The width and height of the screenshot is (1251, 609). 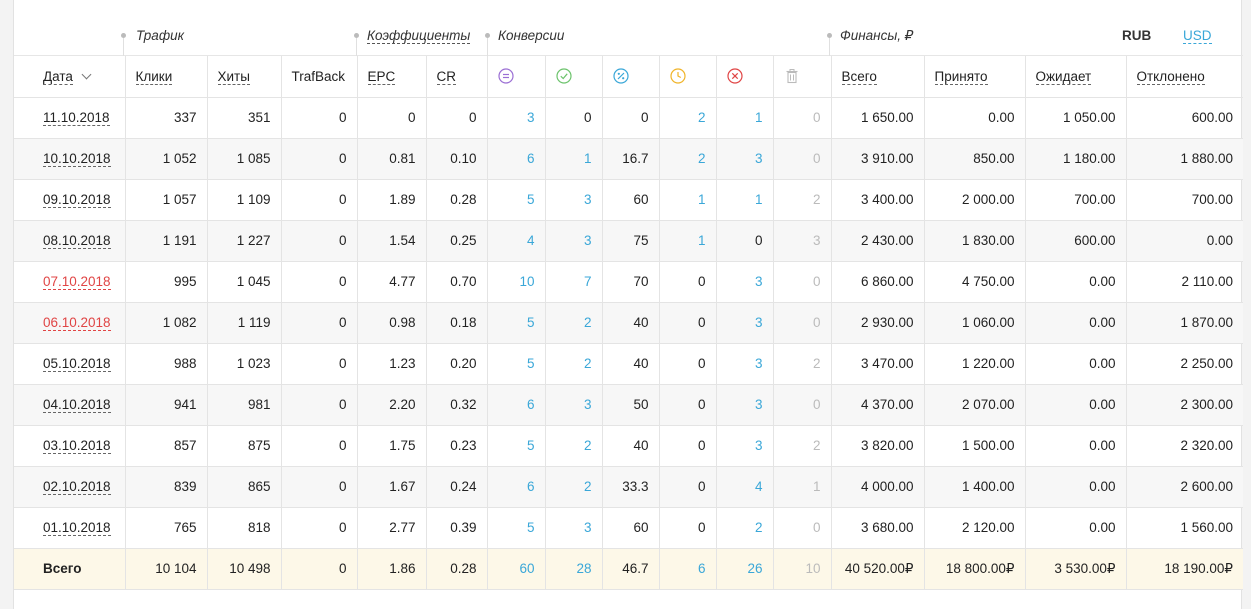 I want to click on chevron-down-icon, so click(x=86, y=74).